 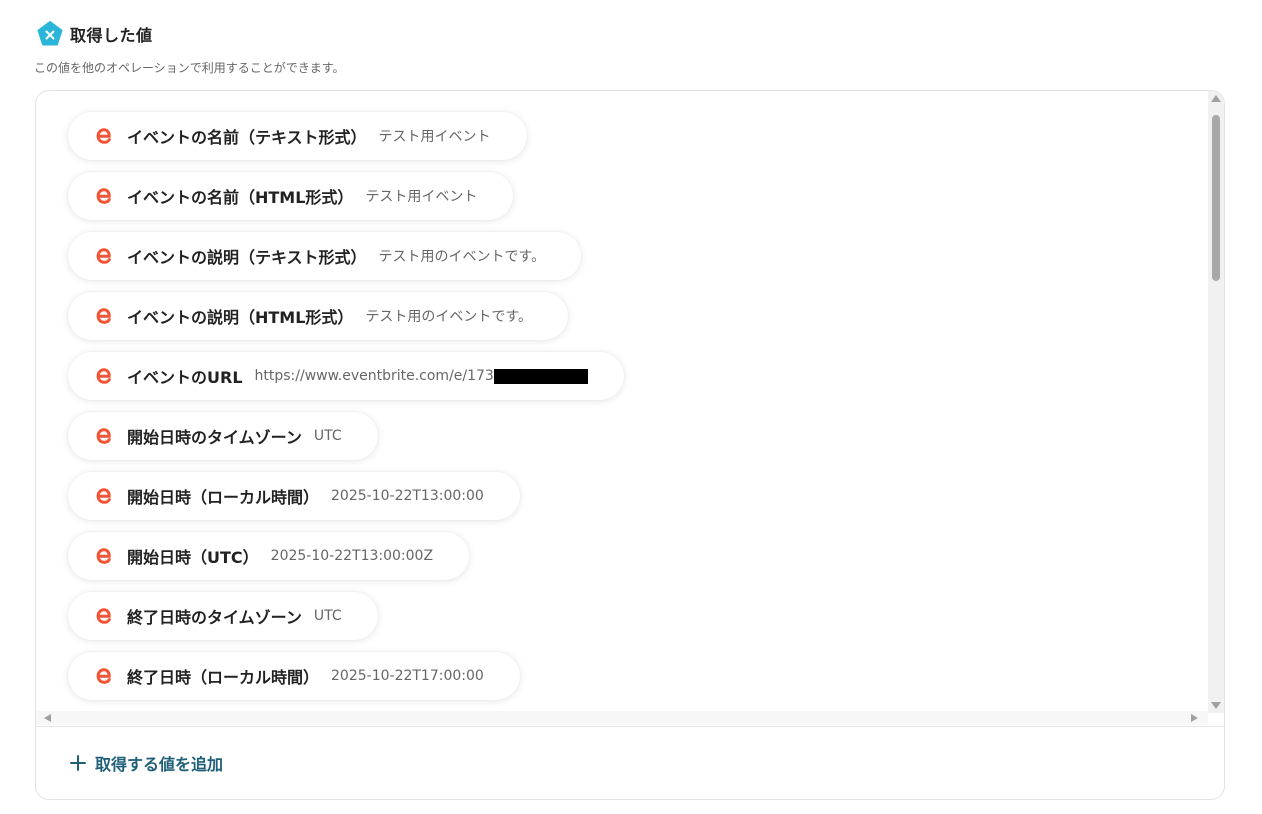 What do you see at coordinates (159, 764) in the screenshot?
I see `add-value-label: 取得する値を追加` at bounding box center [159, 764].